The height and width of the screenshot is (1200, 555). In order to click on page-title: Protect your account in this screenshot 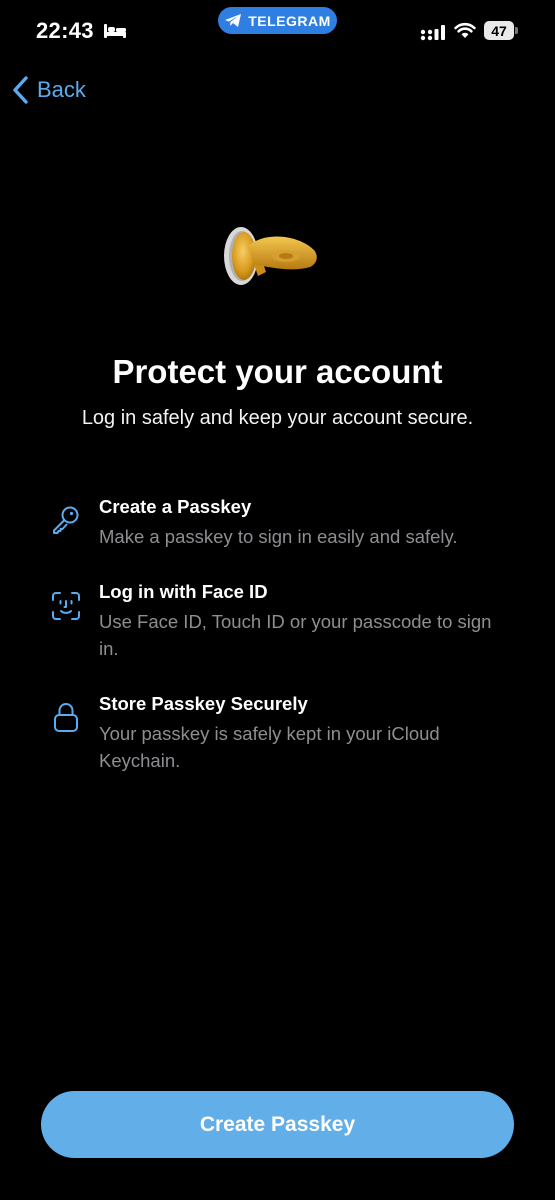, I will do `click(277, 371)`.